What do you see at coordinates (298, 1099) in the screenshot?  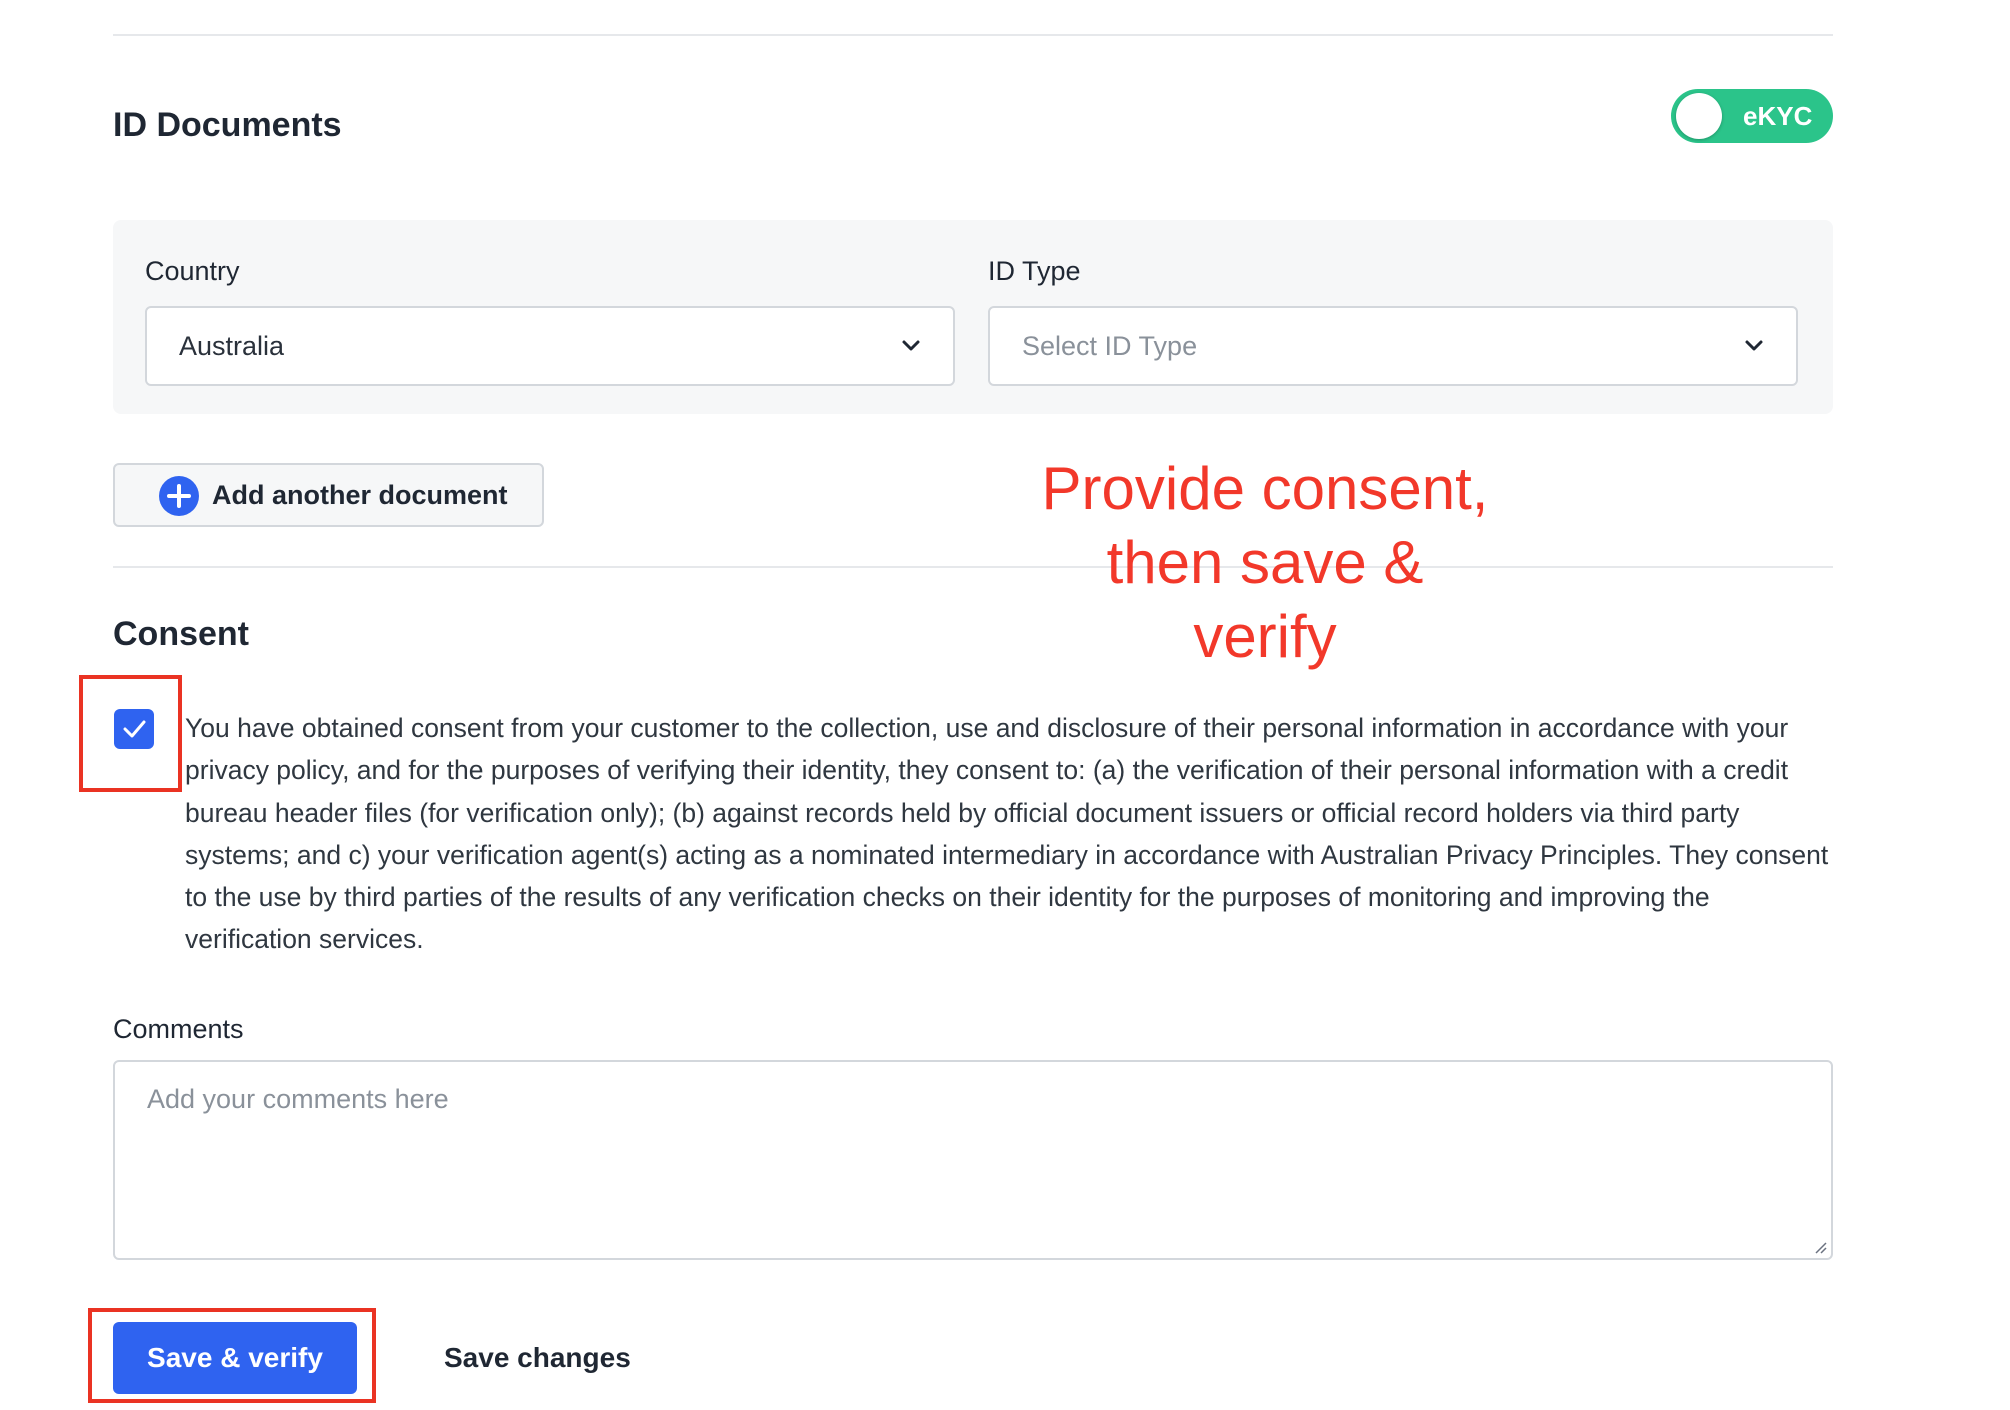 I see `comments-placeholder: Add your comments here` at bounding box center [298, 1099].